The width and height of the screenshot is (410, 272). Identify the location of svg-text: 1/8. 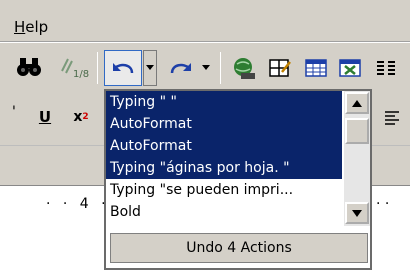
(81, 74).